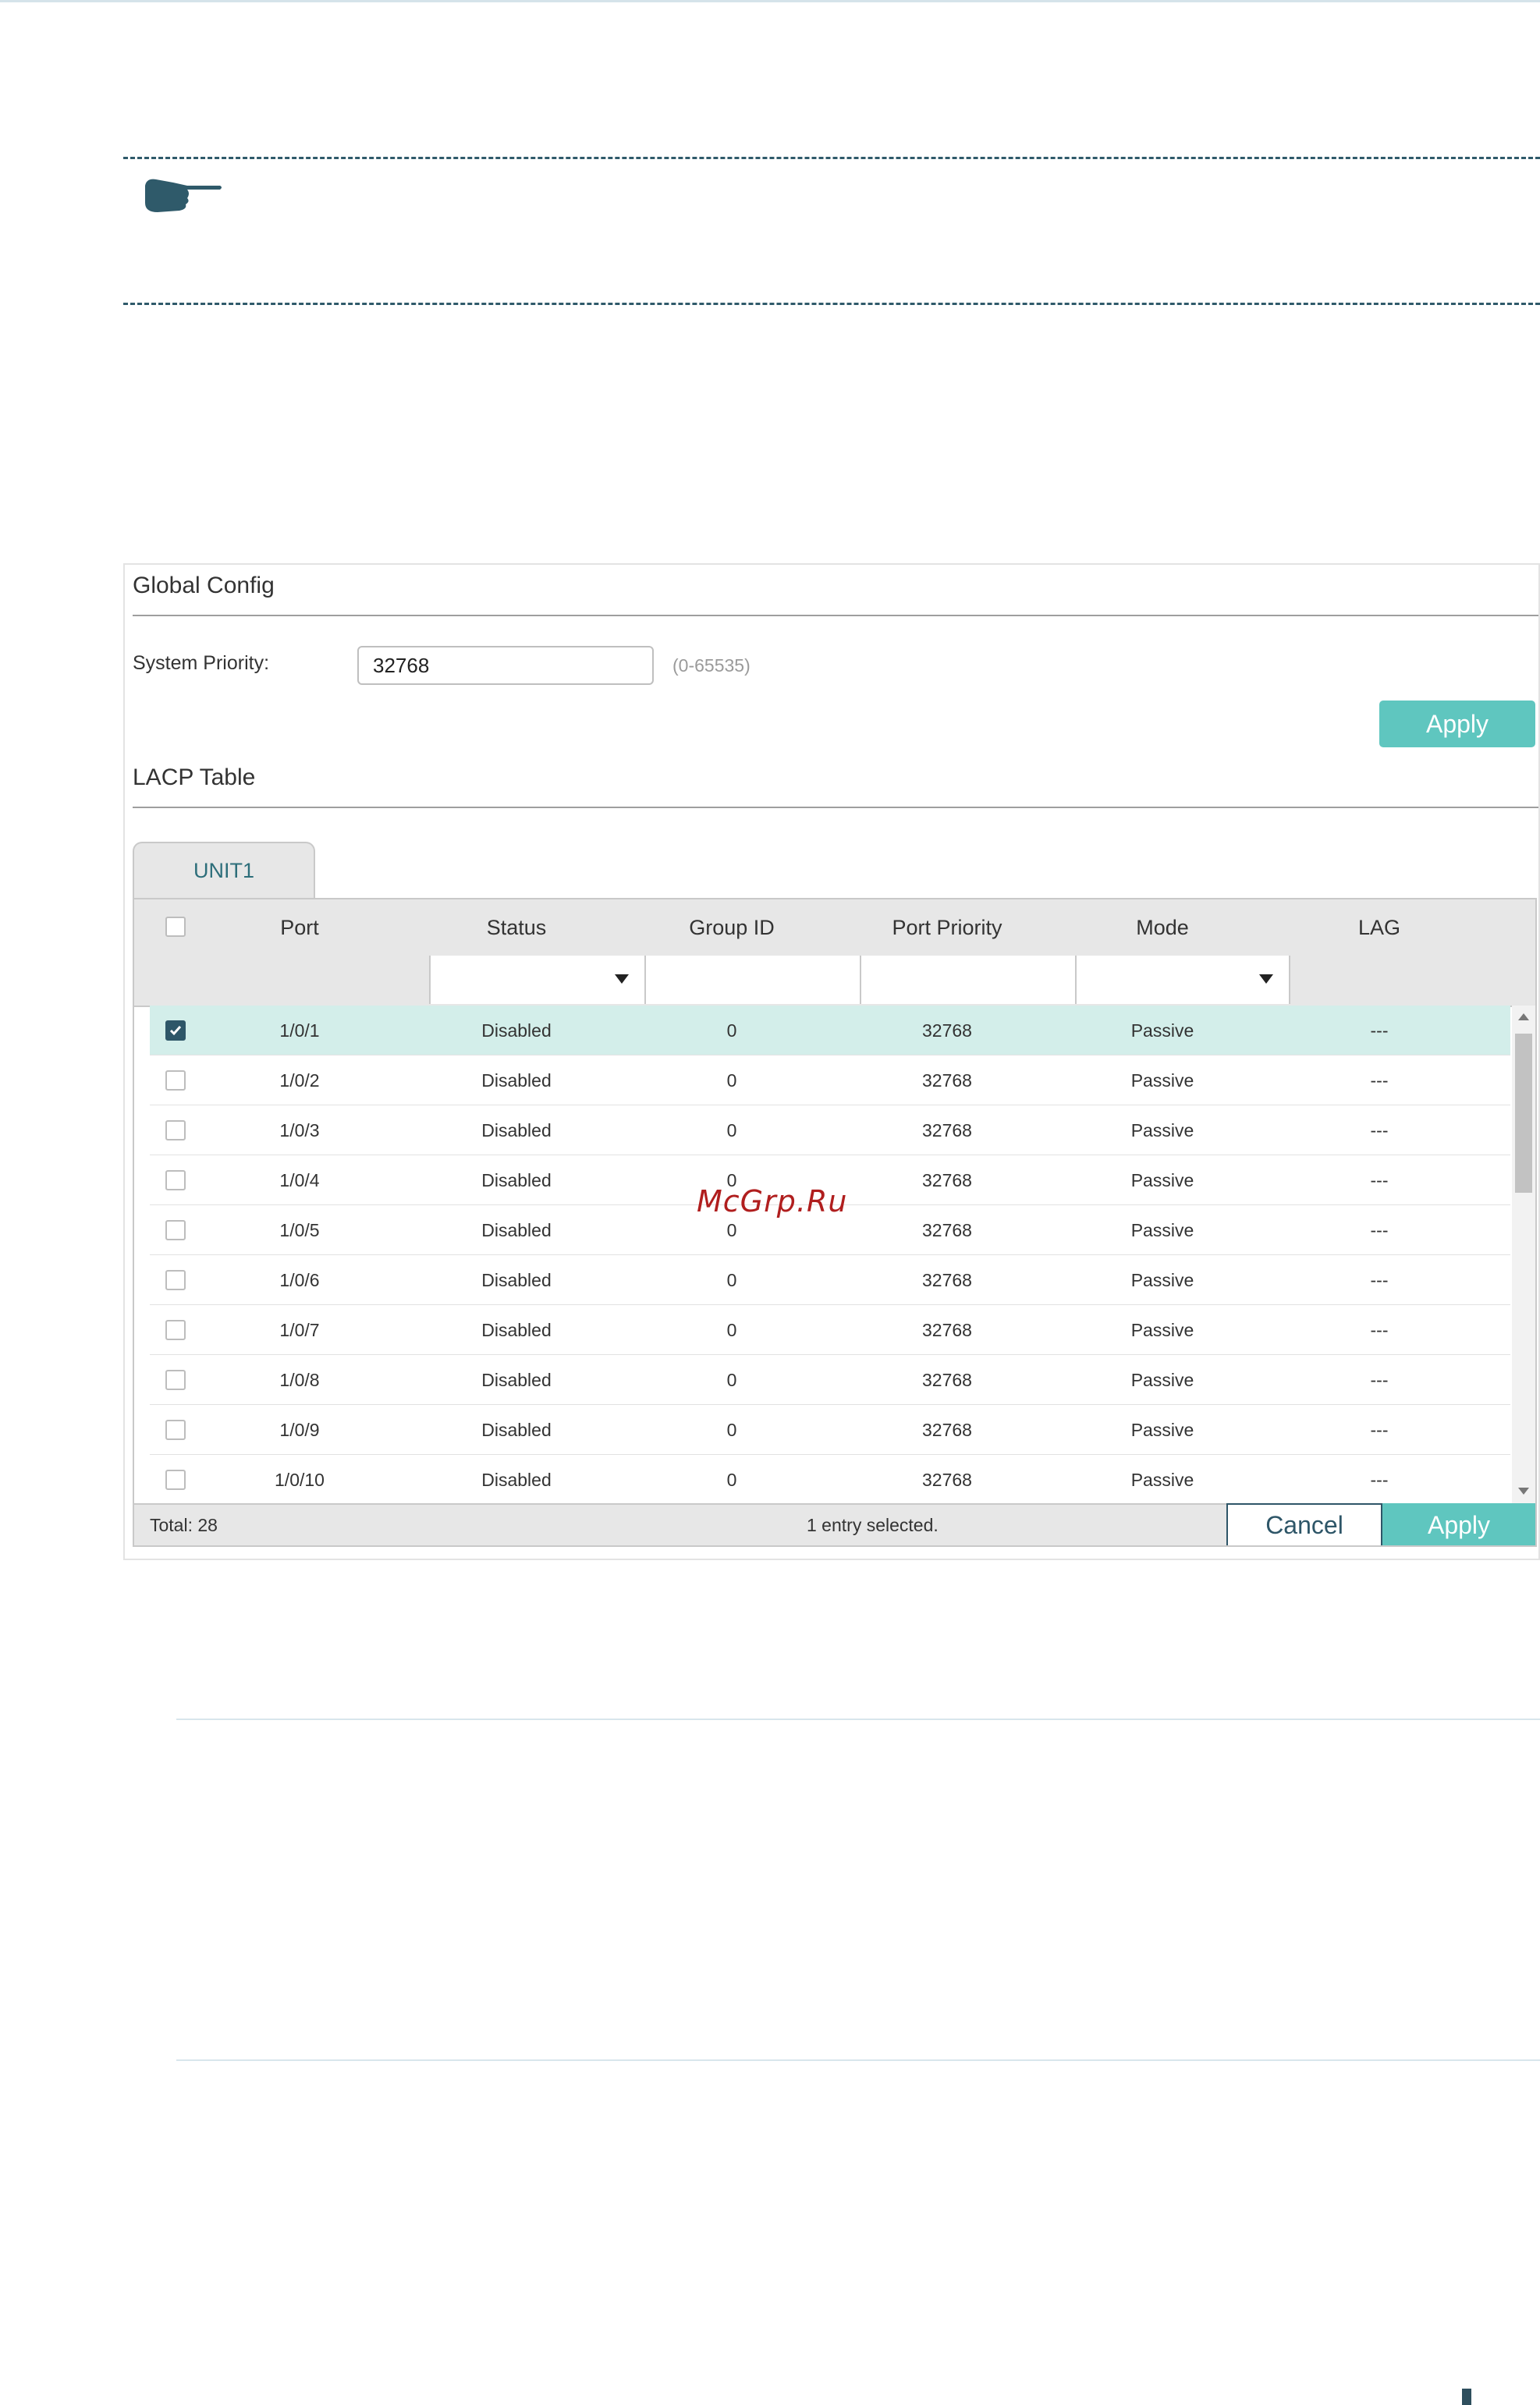 The width and height of the screenshot is (1540, 2405). I want to click on column-header-status: Status, so click(516, 927).